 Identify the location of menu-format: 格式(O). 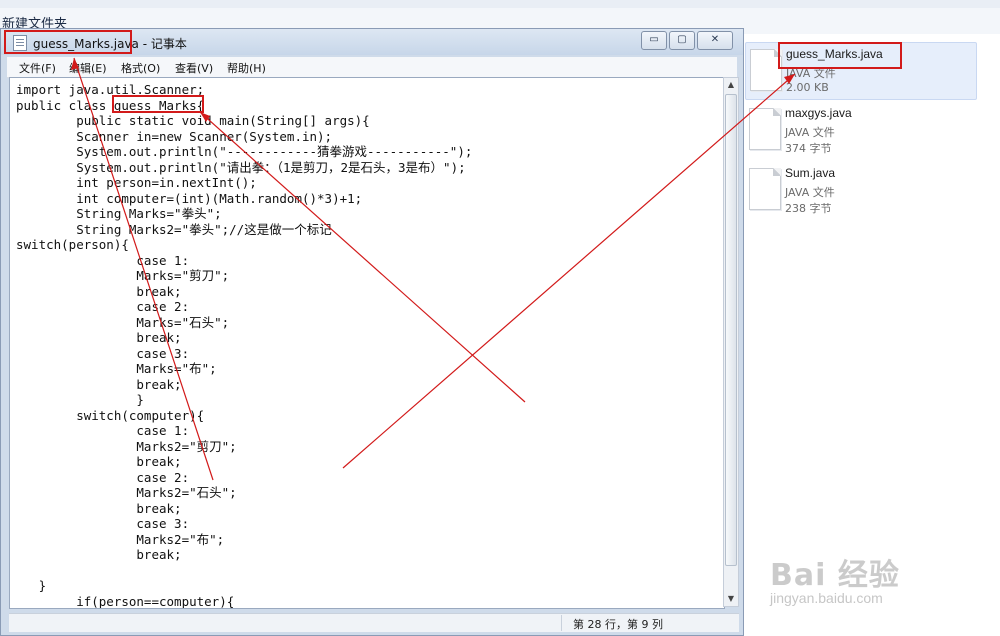
(140, 68).